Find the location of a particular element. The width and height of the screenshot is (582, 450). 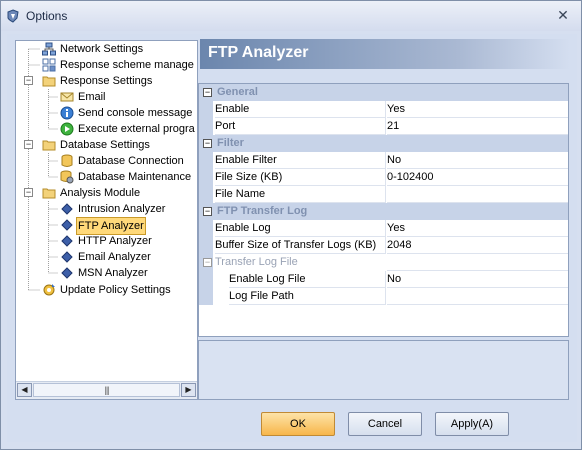

tree-horizontal-scrollbar: ◀ ||| ▶ is located at coordinates (106, 390).